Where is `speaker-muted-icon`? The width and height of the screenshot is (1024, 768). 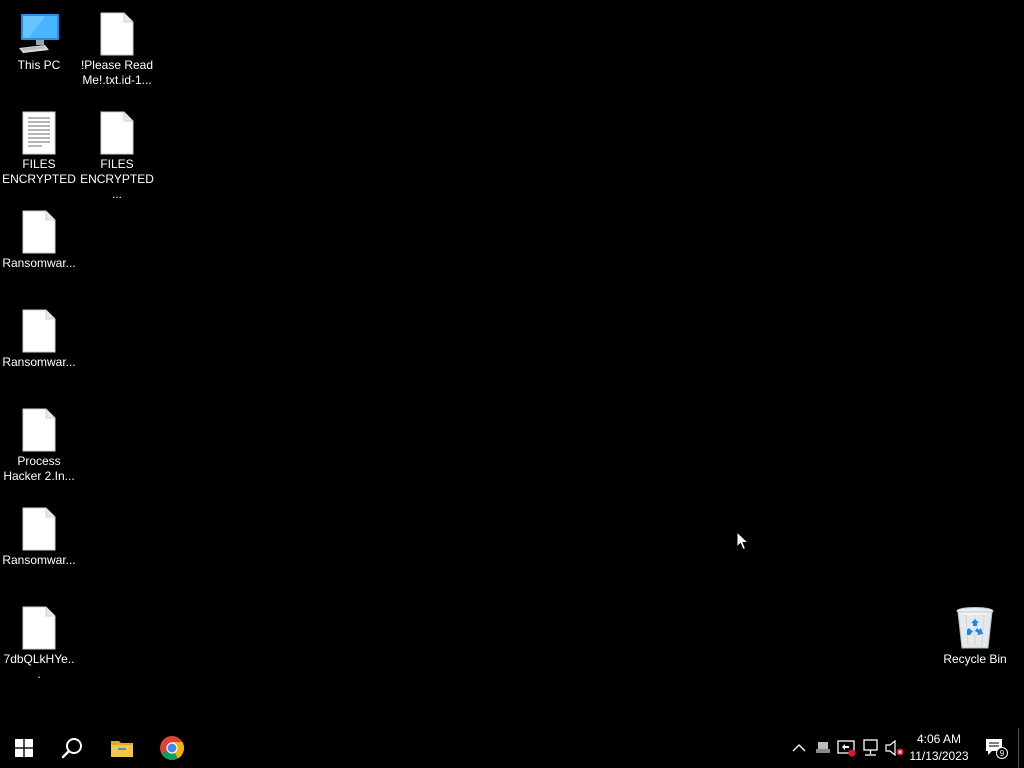
speaker-muted-icon is located at coordinates (894, 748).